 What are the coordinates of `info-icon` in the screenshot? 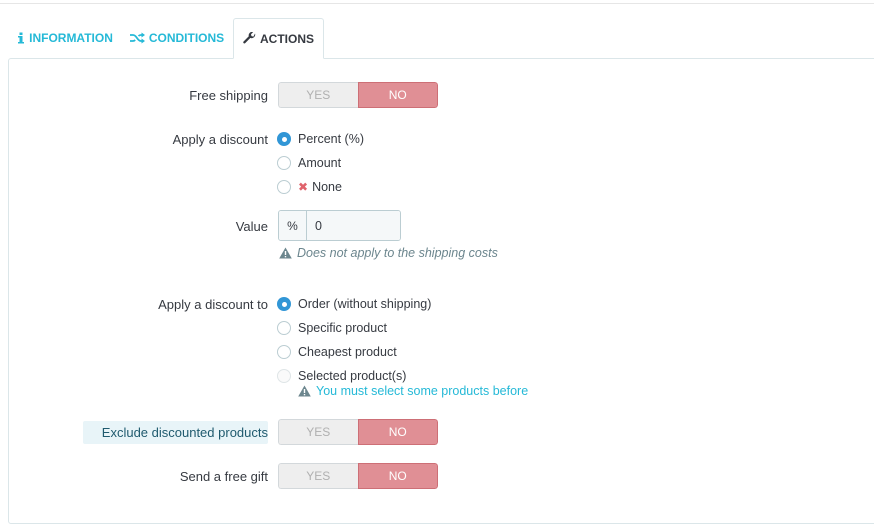 It's located at (21, 38).